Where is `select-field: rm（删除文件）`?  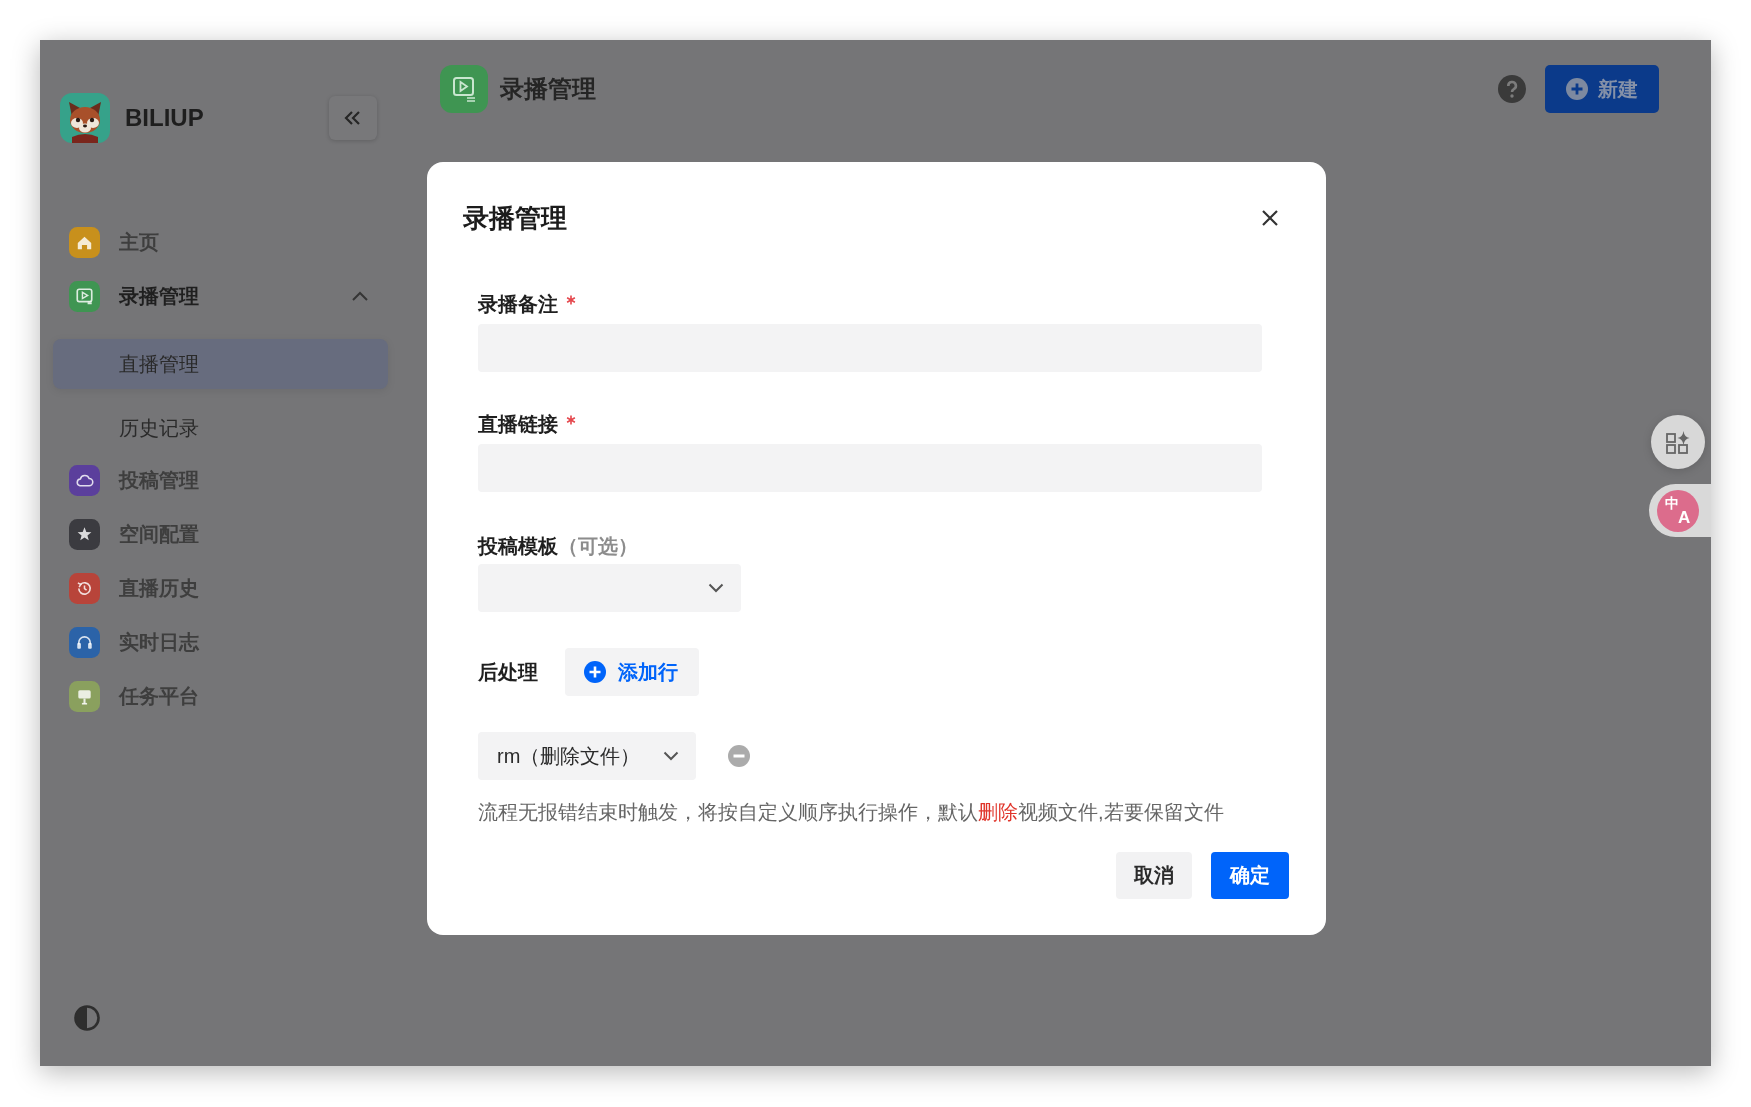 select-field: rm（删除文件） is located at coordinates (587, 756).